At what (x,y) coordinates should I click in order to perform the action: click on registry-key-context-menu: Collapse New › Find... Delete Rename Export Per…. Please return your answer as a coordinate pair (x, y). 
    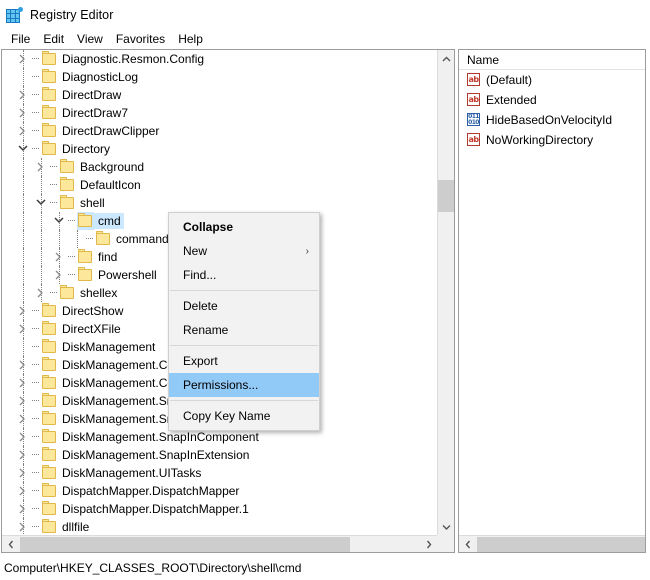
    Looking at the image, I should click on (244, 321).